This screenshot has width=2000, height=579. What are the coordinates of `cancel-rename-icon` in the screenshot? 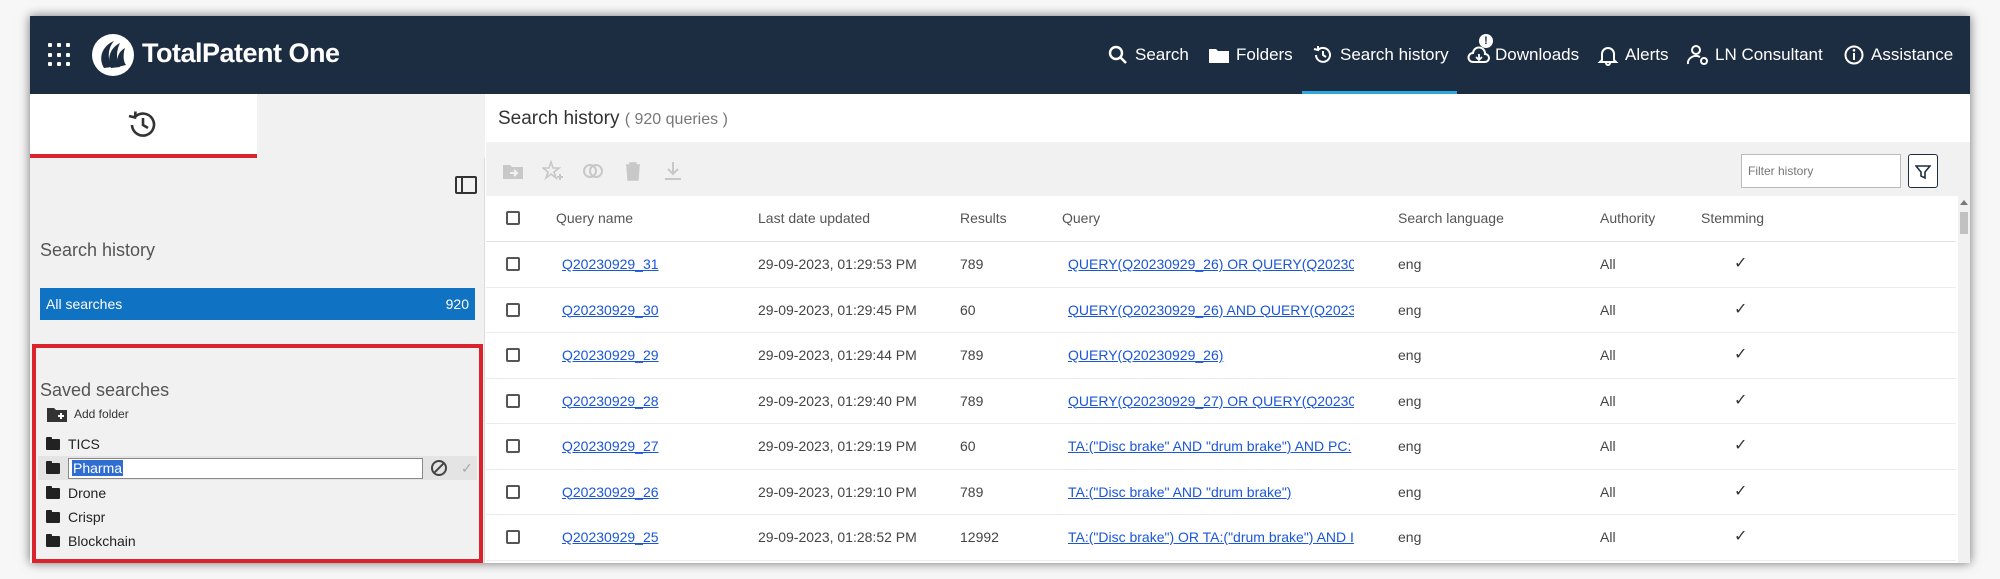 It's located at (439, 468).